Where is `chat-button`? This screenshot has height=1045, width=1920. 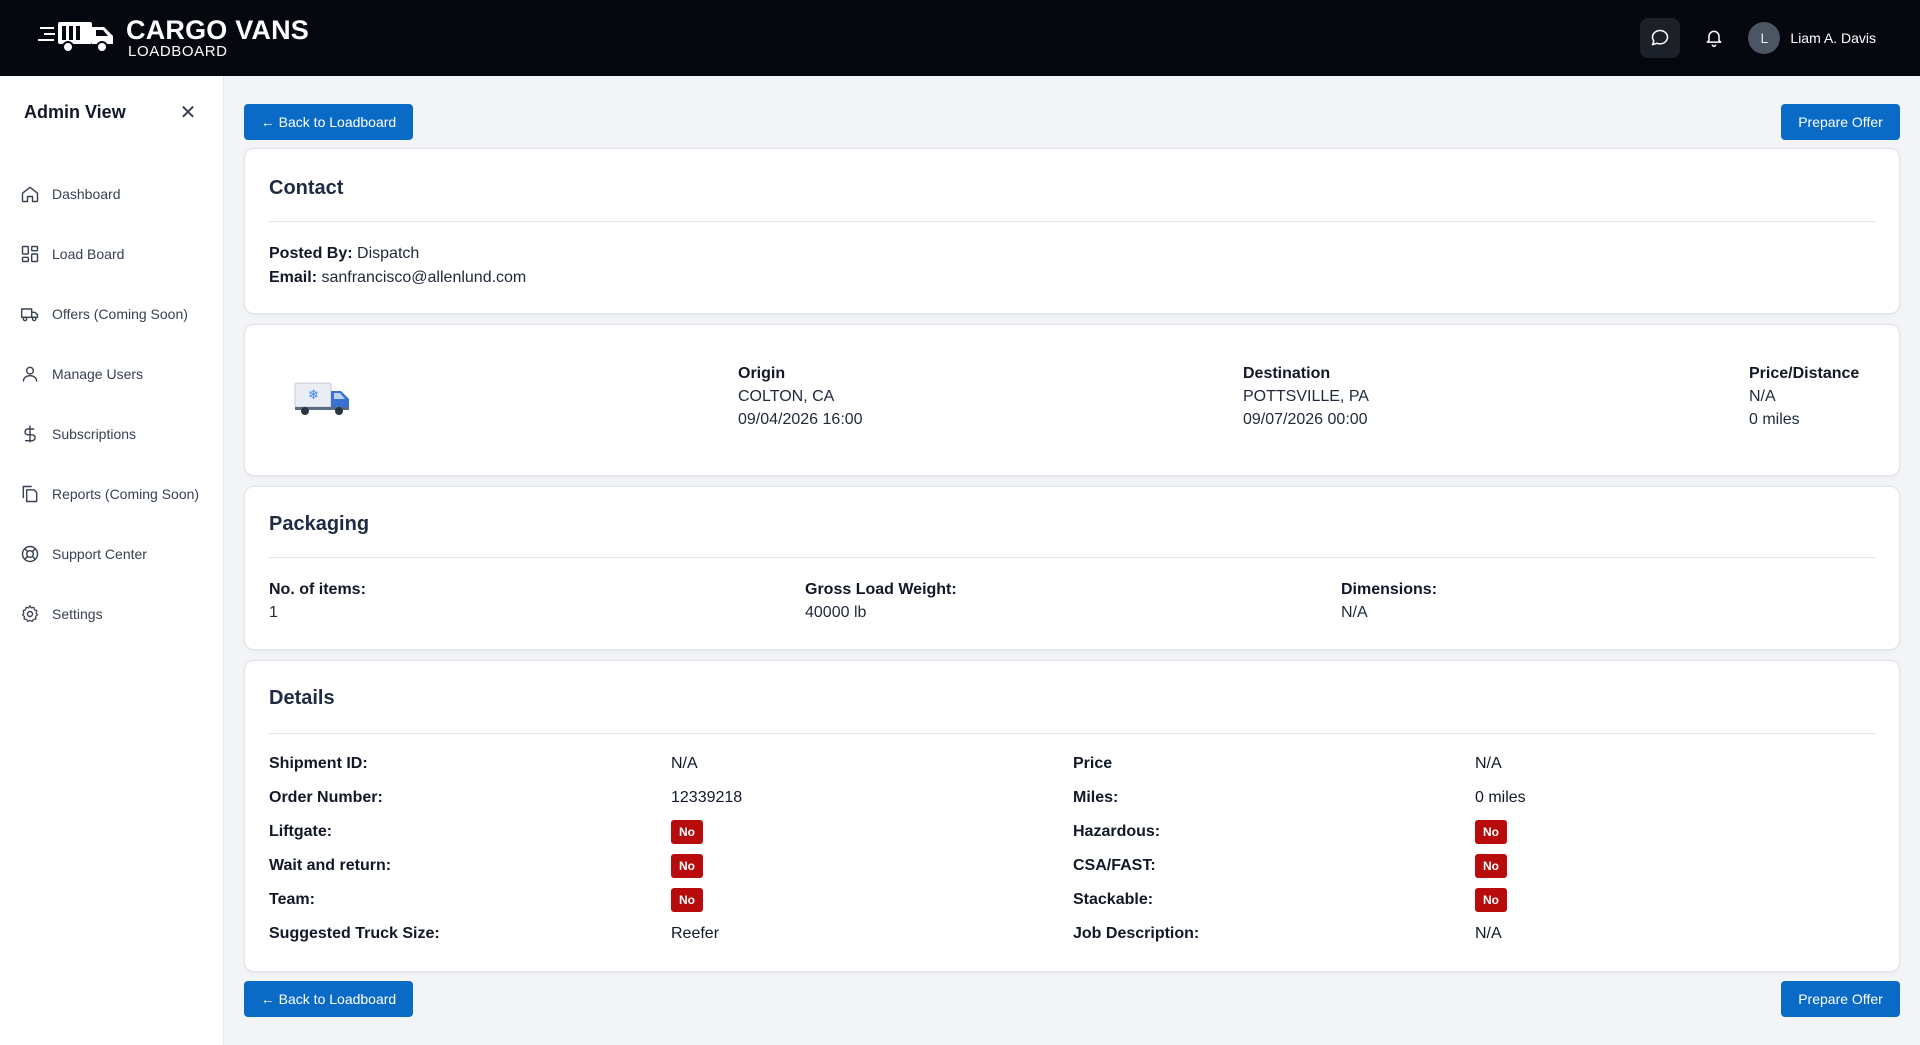 chat-button is located at coordinates (1660, 38).